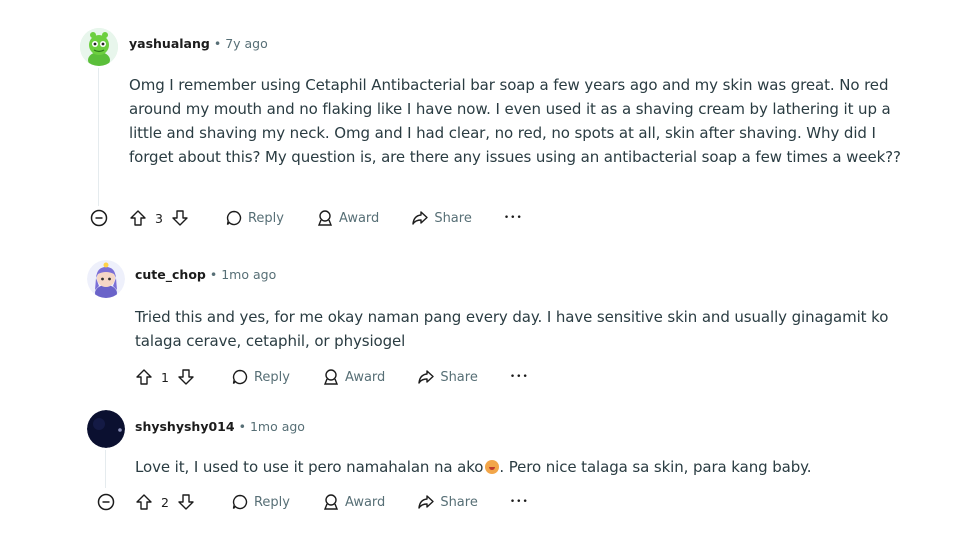 This screenshot has height=540, width=960. I want to click on comment-actions: 2 Reply Award Share •••, so click(348, 502).